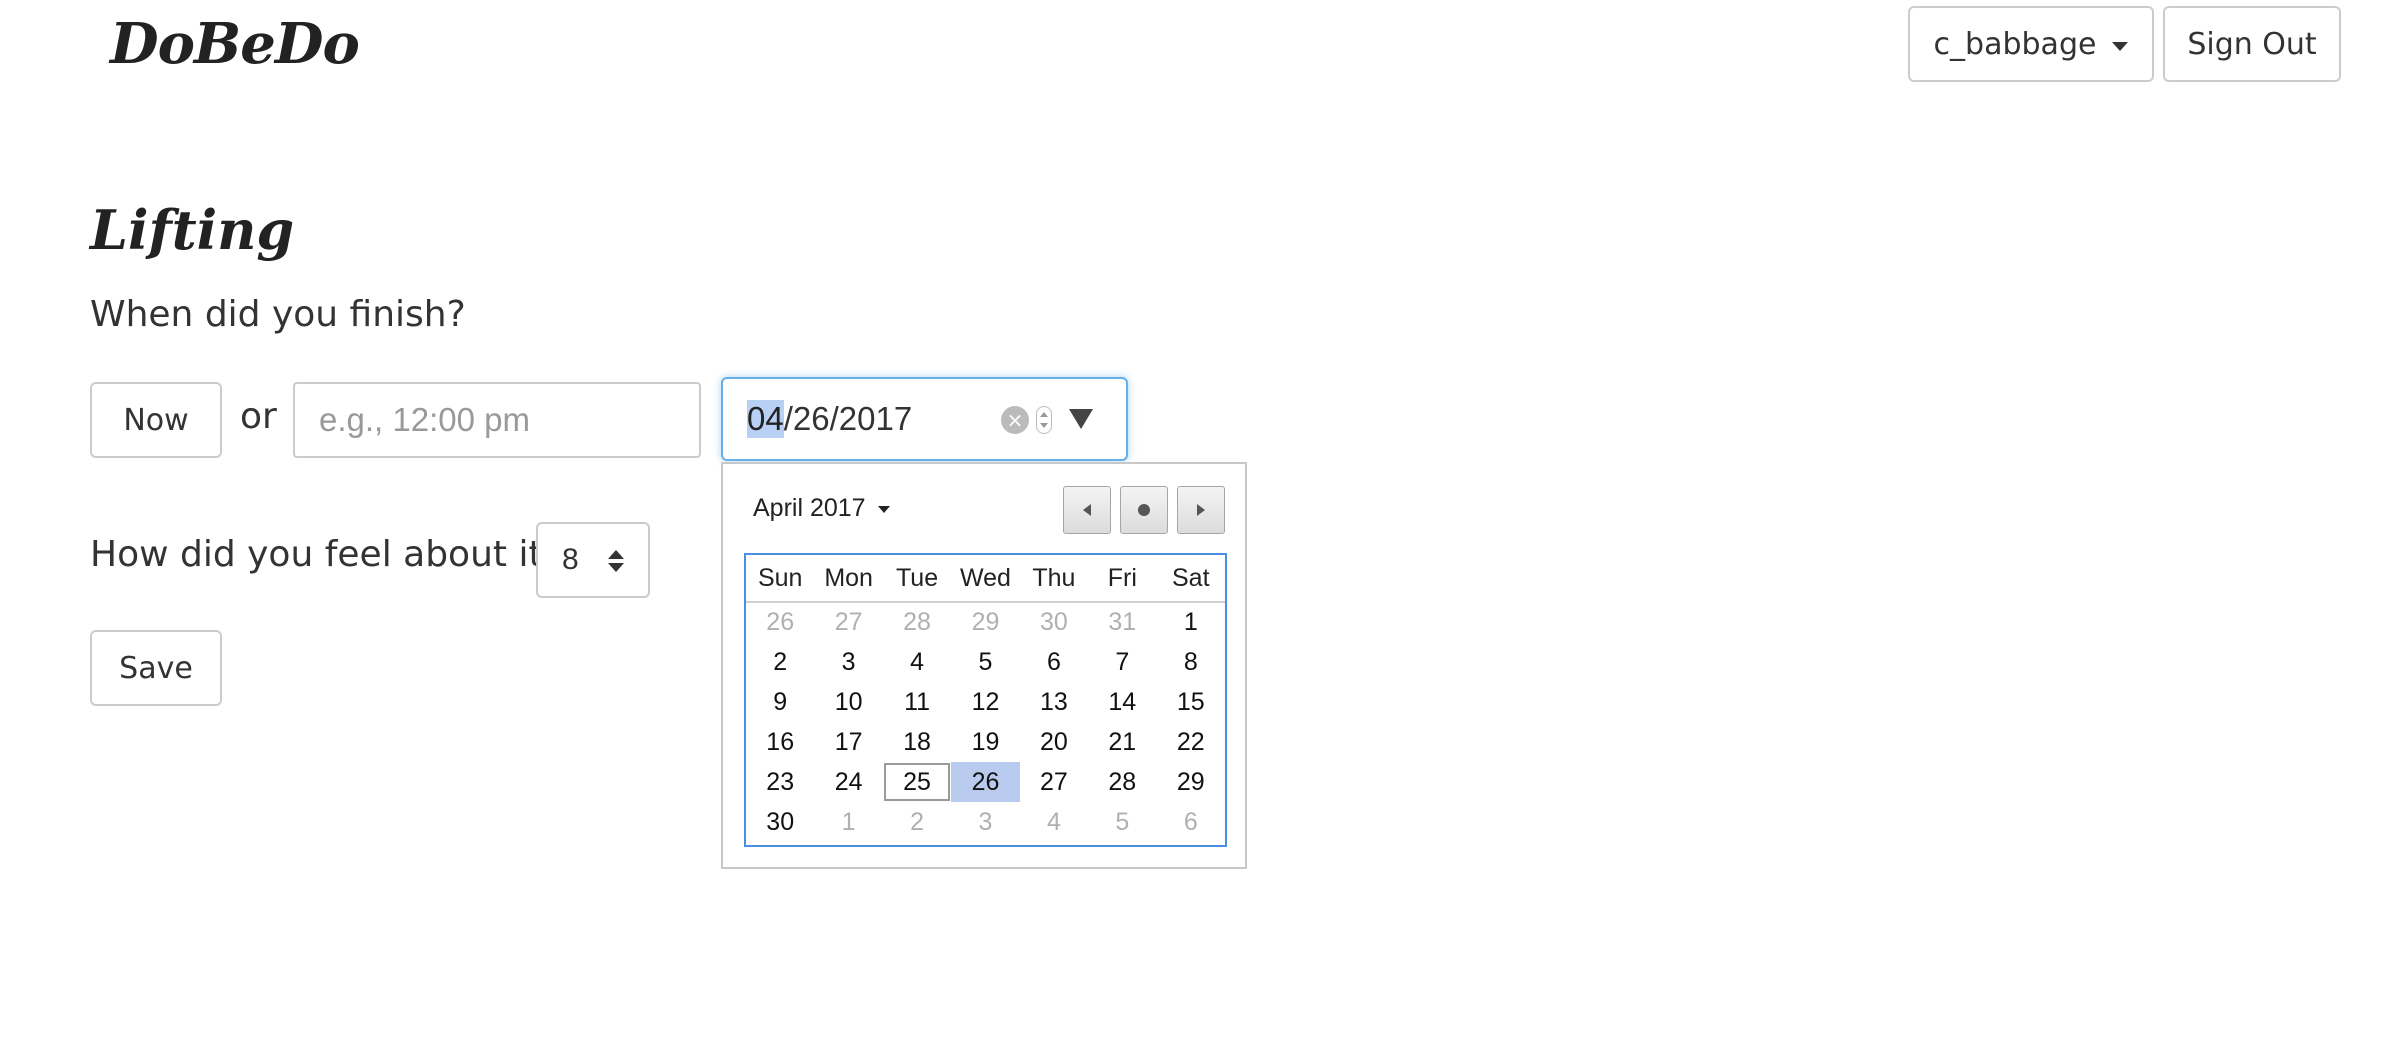 Image resolution: width=2386 pixels, height=1050 pixels. I want to click on calendar-day: 3, so click(848, 662).